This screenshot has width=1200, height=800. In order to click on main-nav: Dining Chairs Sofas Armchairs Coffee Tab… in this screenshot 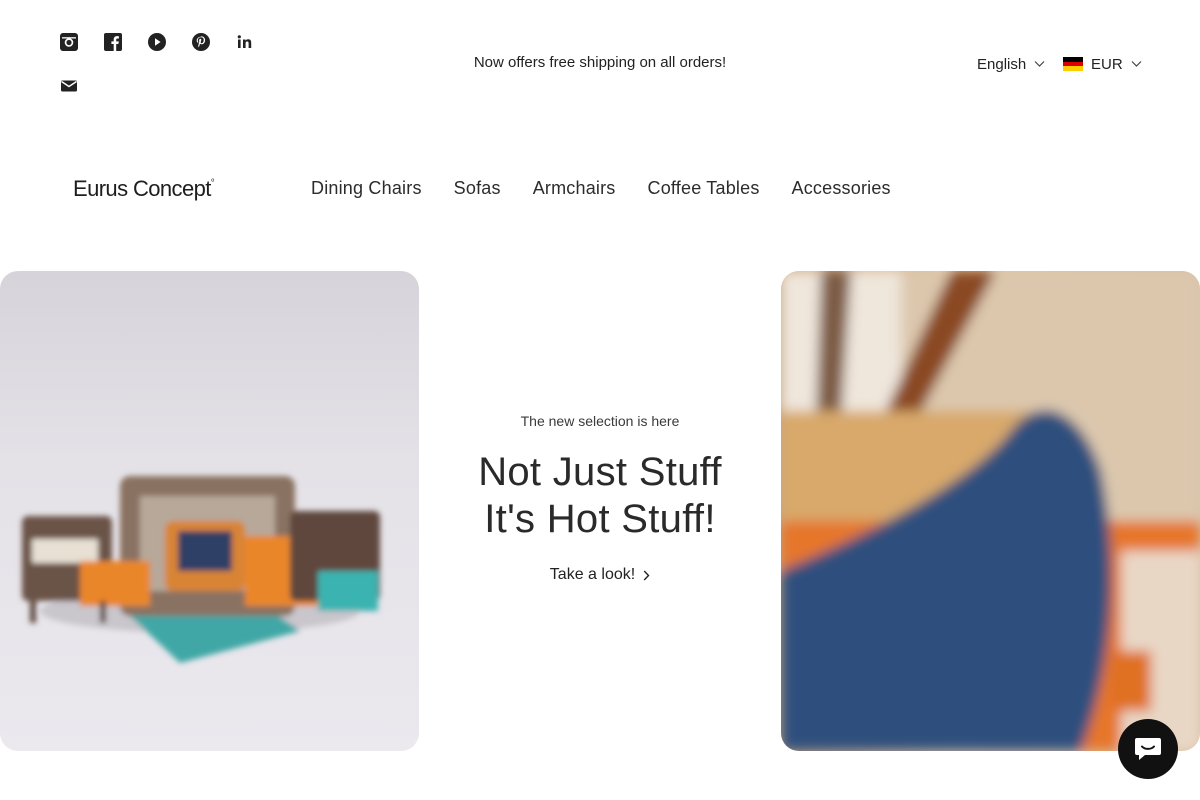, I will do `click(601, 188)`.